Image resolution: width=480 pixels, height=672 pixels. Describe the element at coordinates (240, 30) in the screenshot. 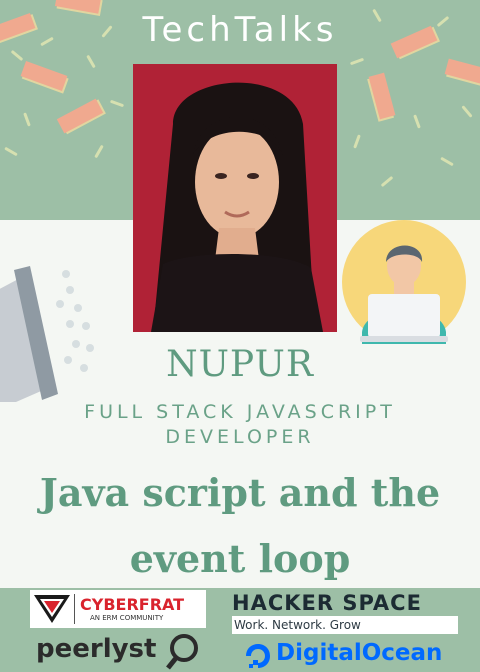

I see `brand-title: TechTalks` at that location.